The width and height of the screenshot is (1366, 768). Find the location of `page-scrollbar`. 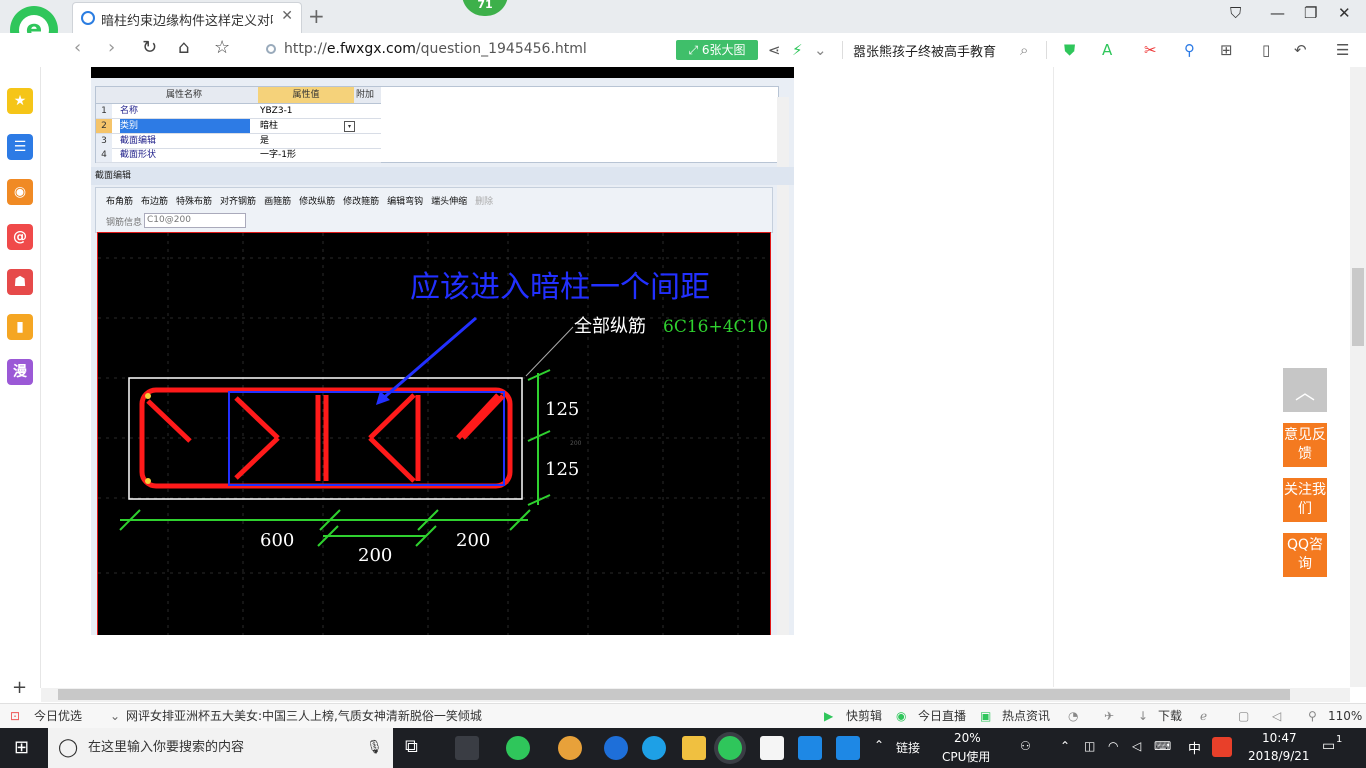

page-scrollbar is located at coordinates (1358, 377).